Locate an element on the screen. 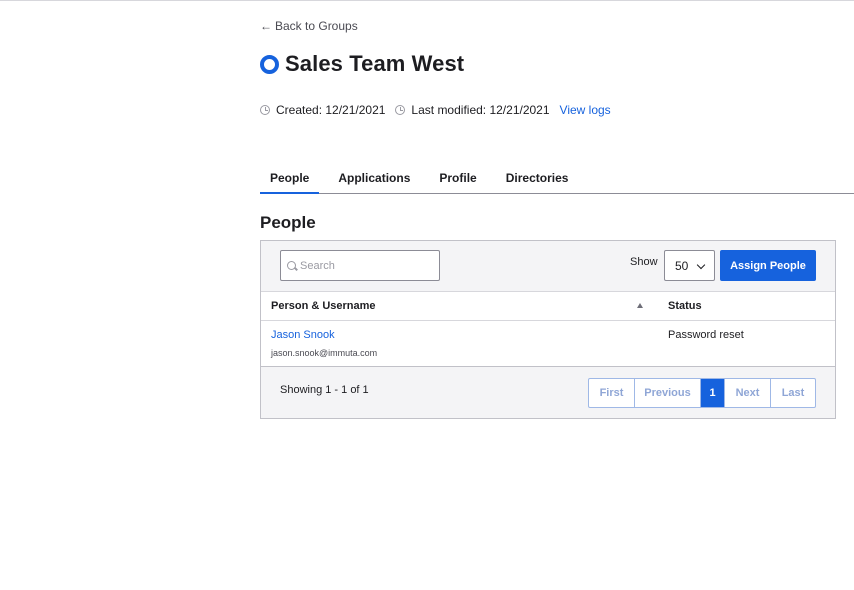  group-ring-icon is located at coordinates (269, 64).